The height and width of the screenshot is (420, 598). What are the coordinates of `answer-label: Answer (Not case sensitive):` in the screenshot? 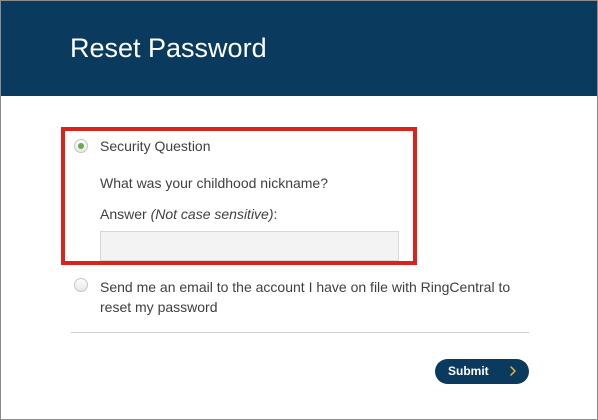 It's located at (188, 214).